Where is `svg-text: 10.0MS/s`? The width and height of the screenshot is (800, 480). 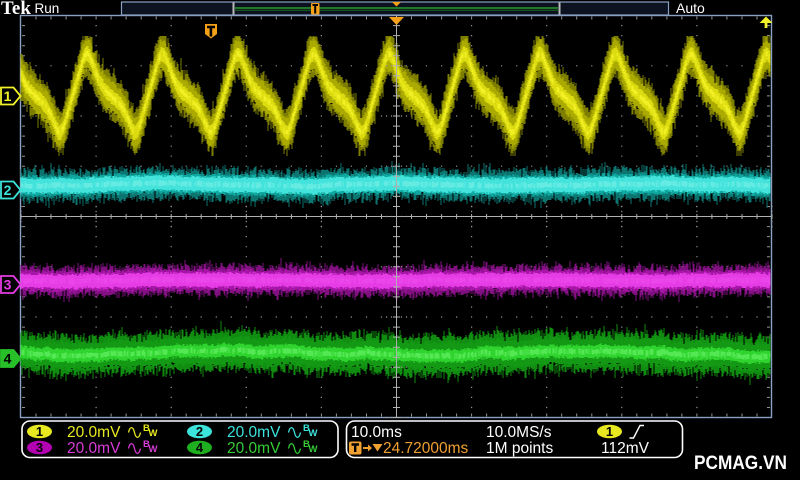 svg-text: 10.0MS/s is located at coordinates (519, 432).